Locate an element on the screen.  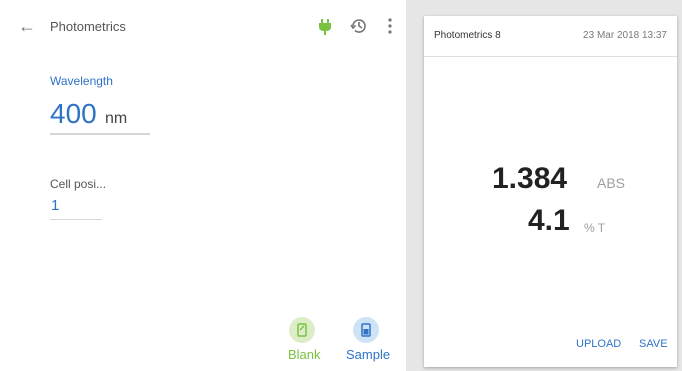
result-date: 23 Mar 2018 13:37 is located at coordinates (625, 35).